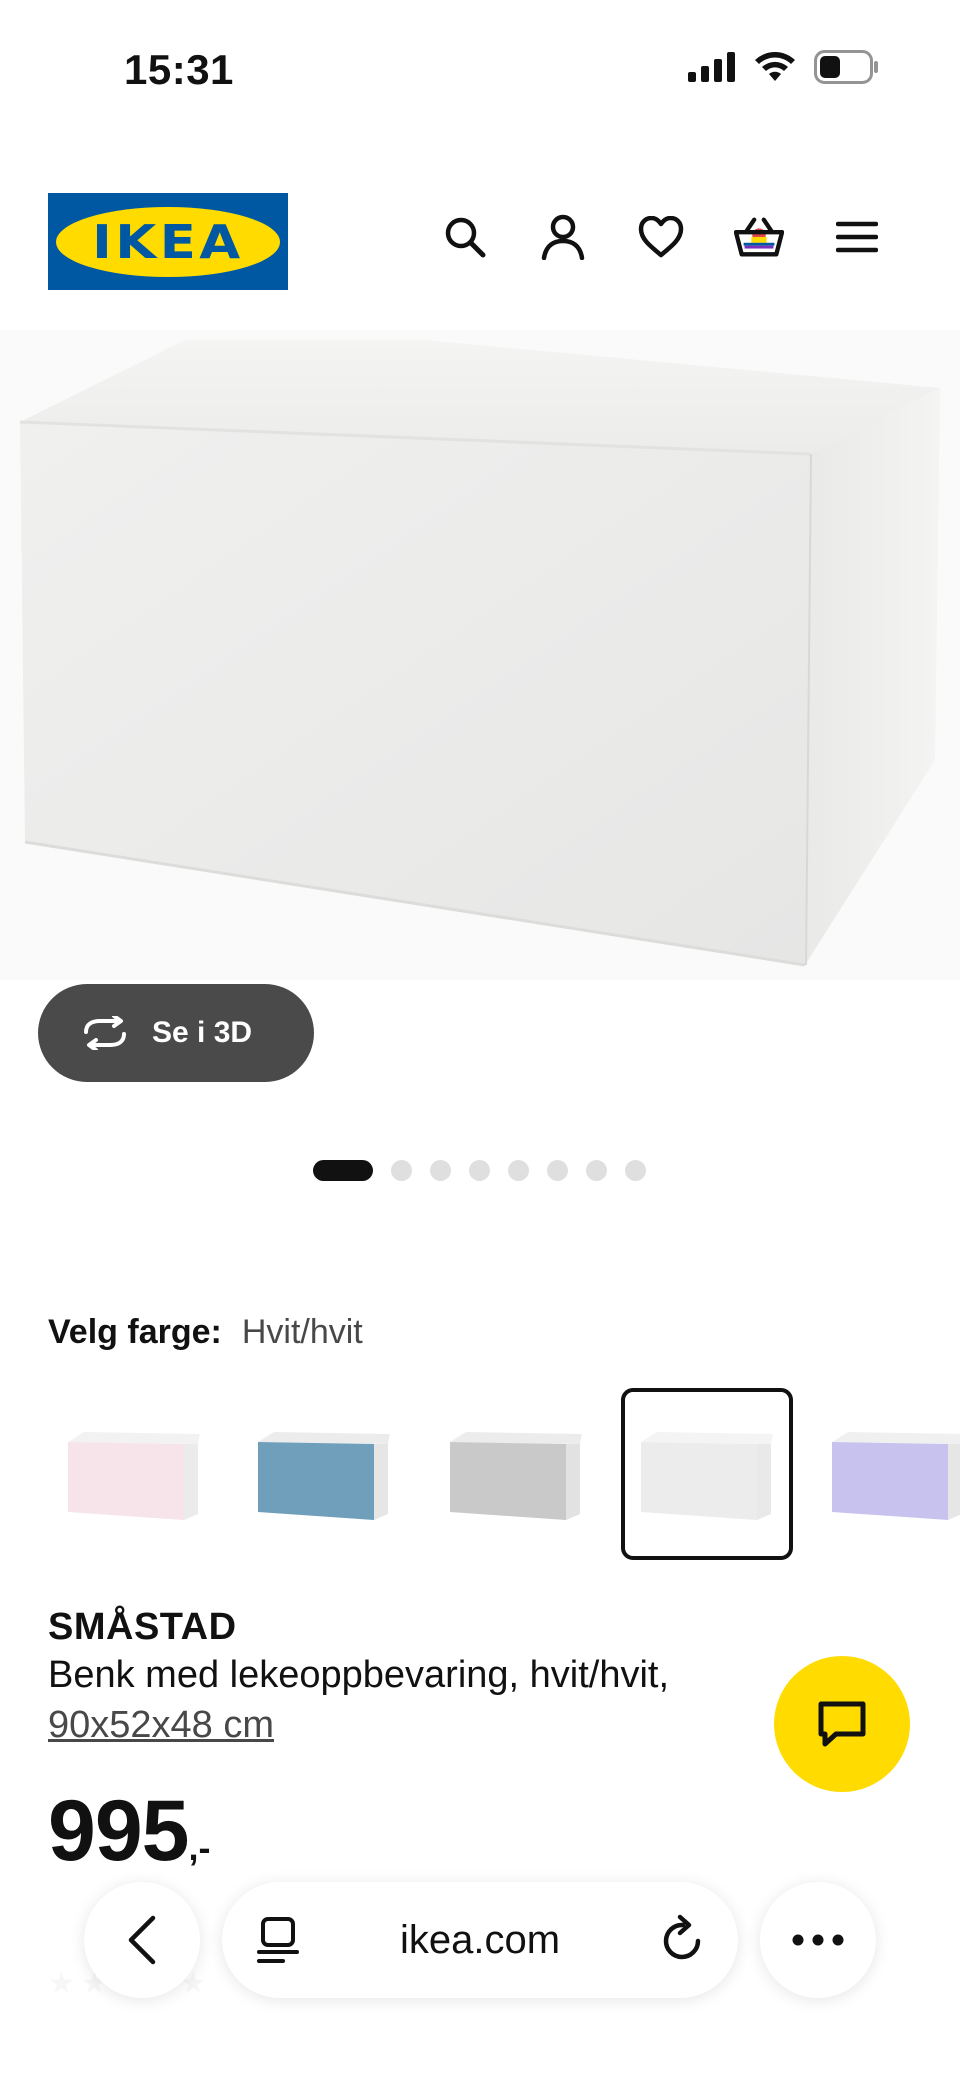  What do you see at coordinates (563, 237) in the screenshot?
I see `account-icon` at bounding box center [563, 237].